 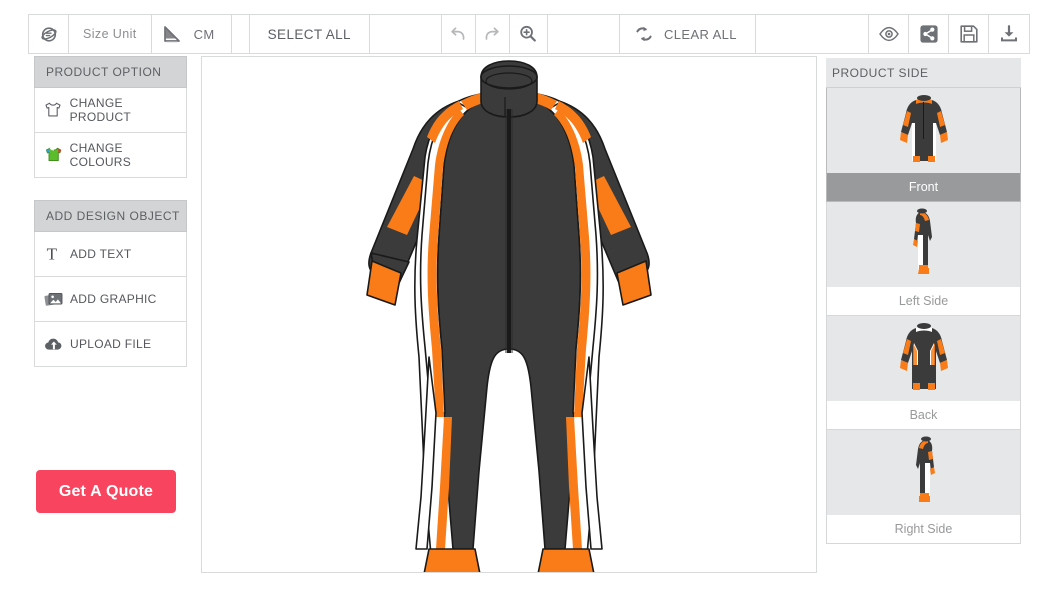 I want to click on thumb-image-left, so click(x=923, y=244).